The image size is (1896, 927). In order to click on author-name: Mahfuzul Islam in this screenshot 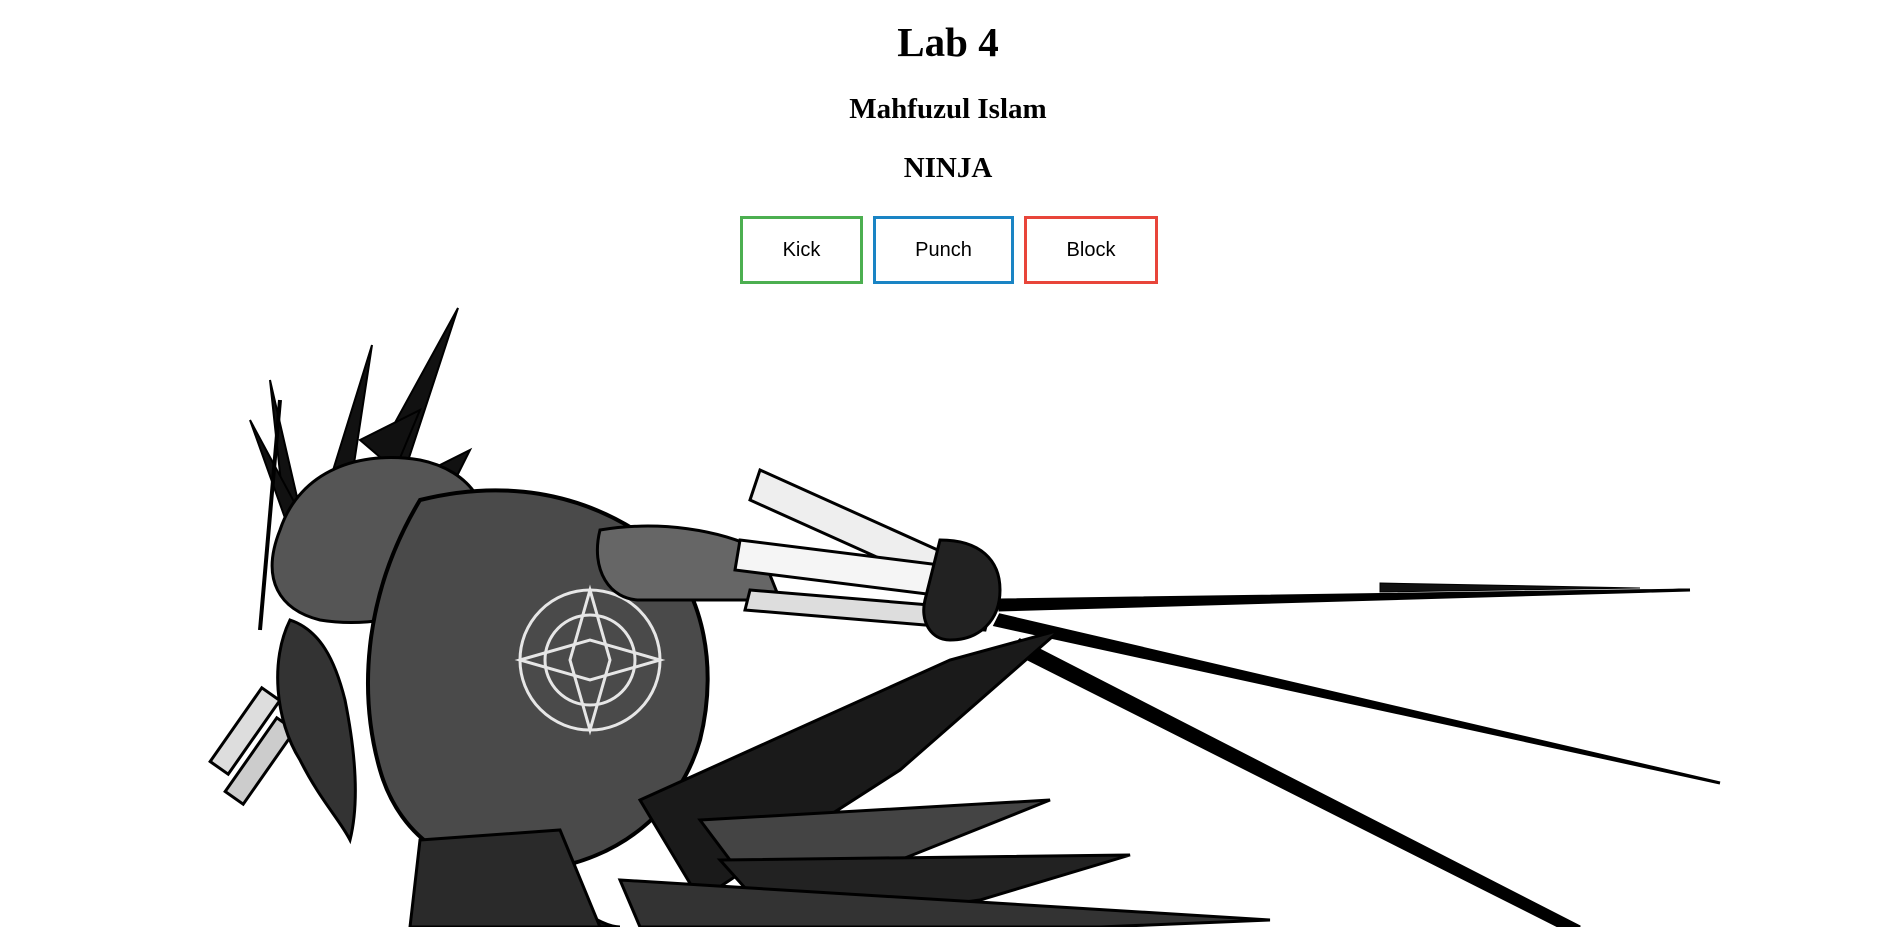, I will do `click(948, 109)`.